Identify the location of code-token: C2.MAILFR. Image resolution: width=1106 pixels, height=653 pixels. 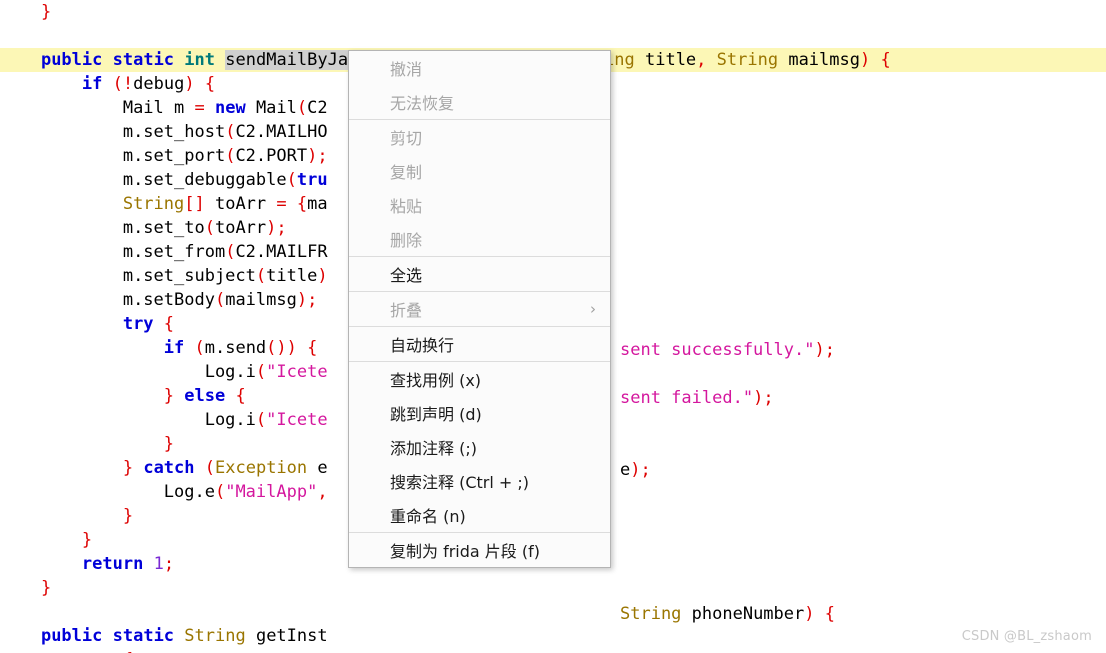
(281, 252).